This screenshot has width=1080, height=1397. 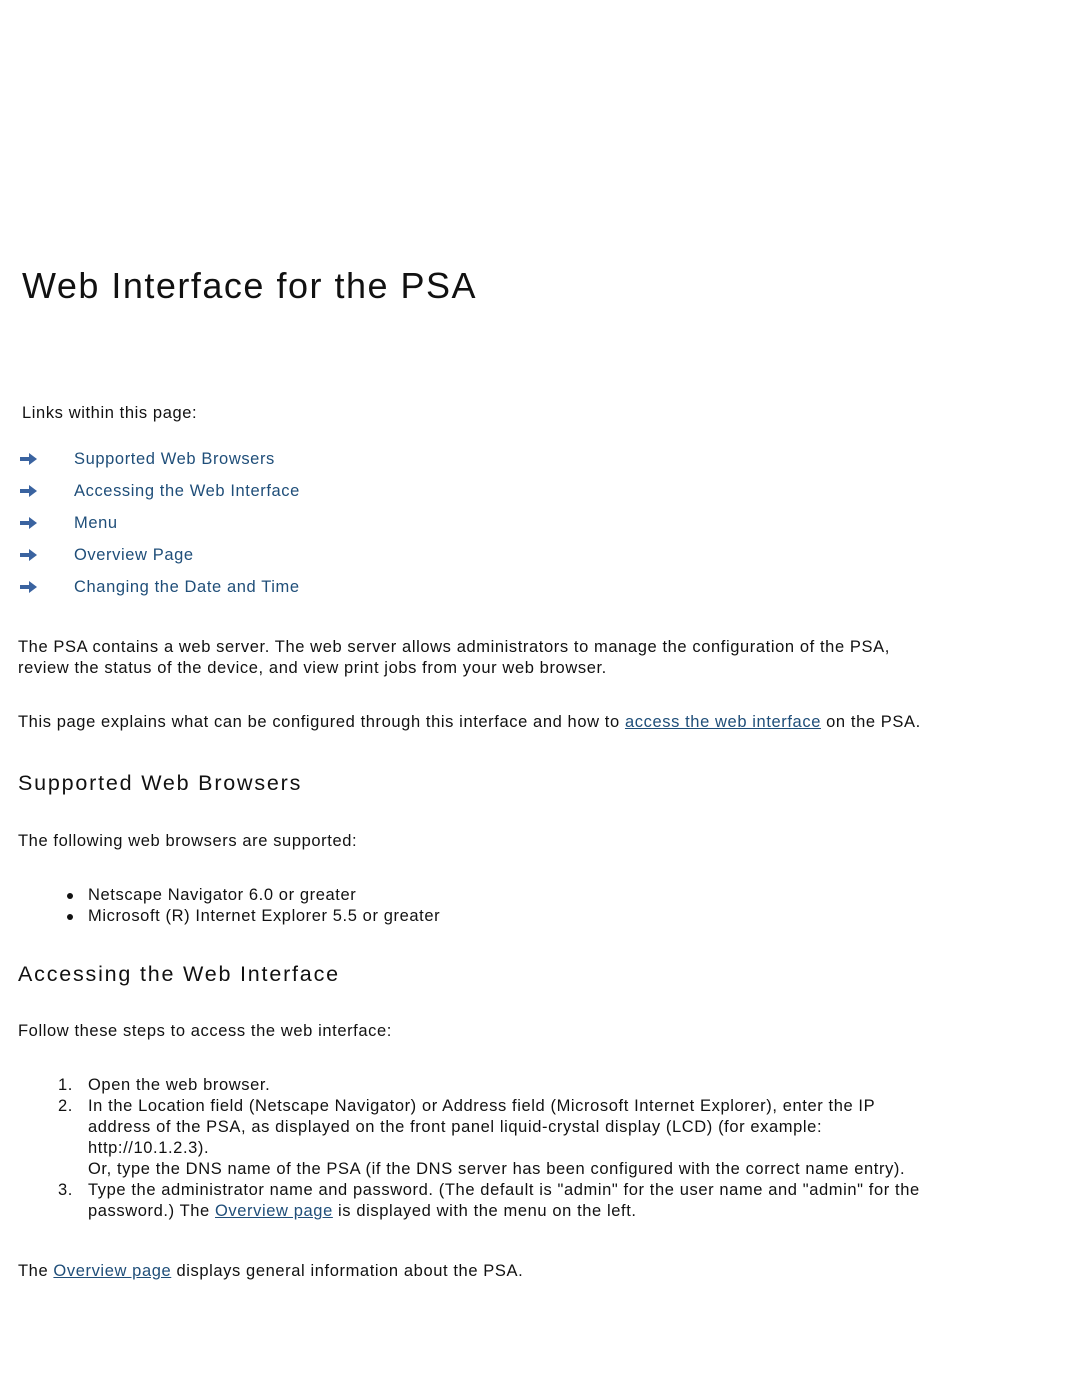 I want to click on list-item: Netscape Navigator 6.0 or greater, so click(x=253, y=895).